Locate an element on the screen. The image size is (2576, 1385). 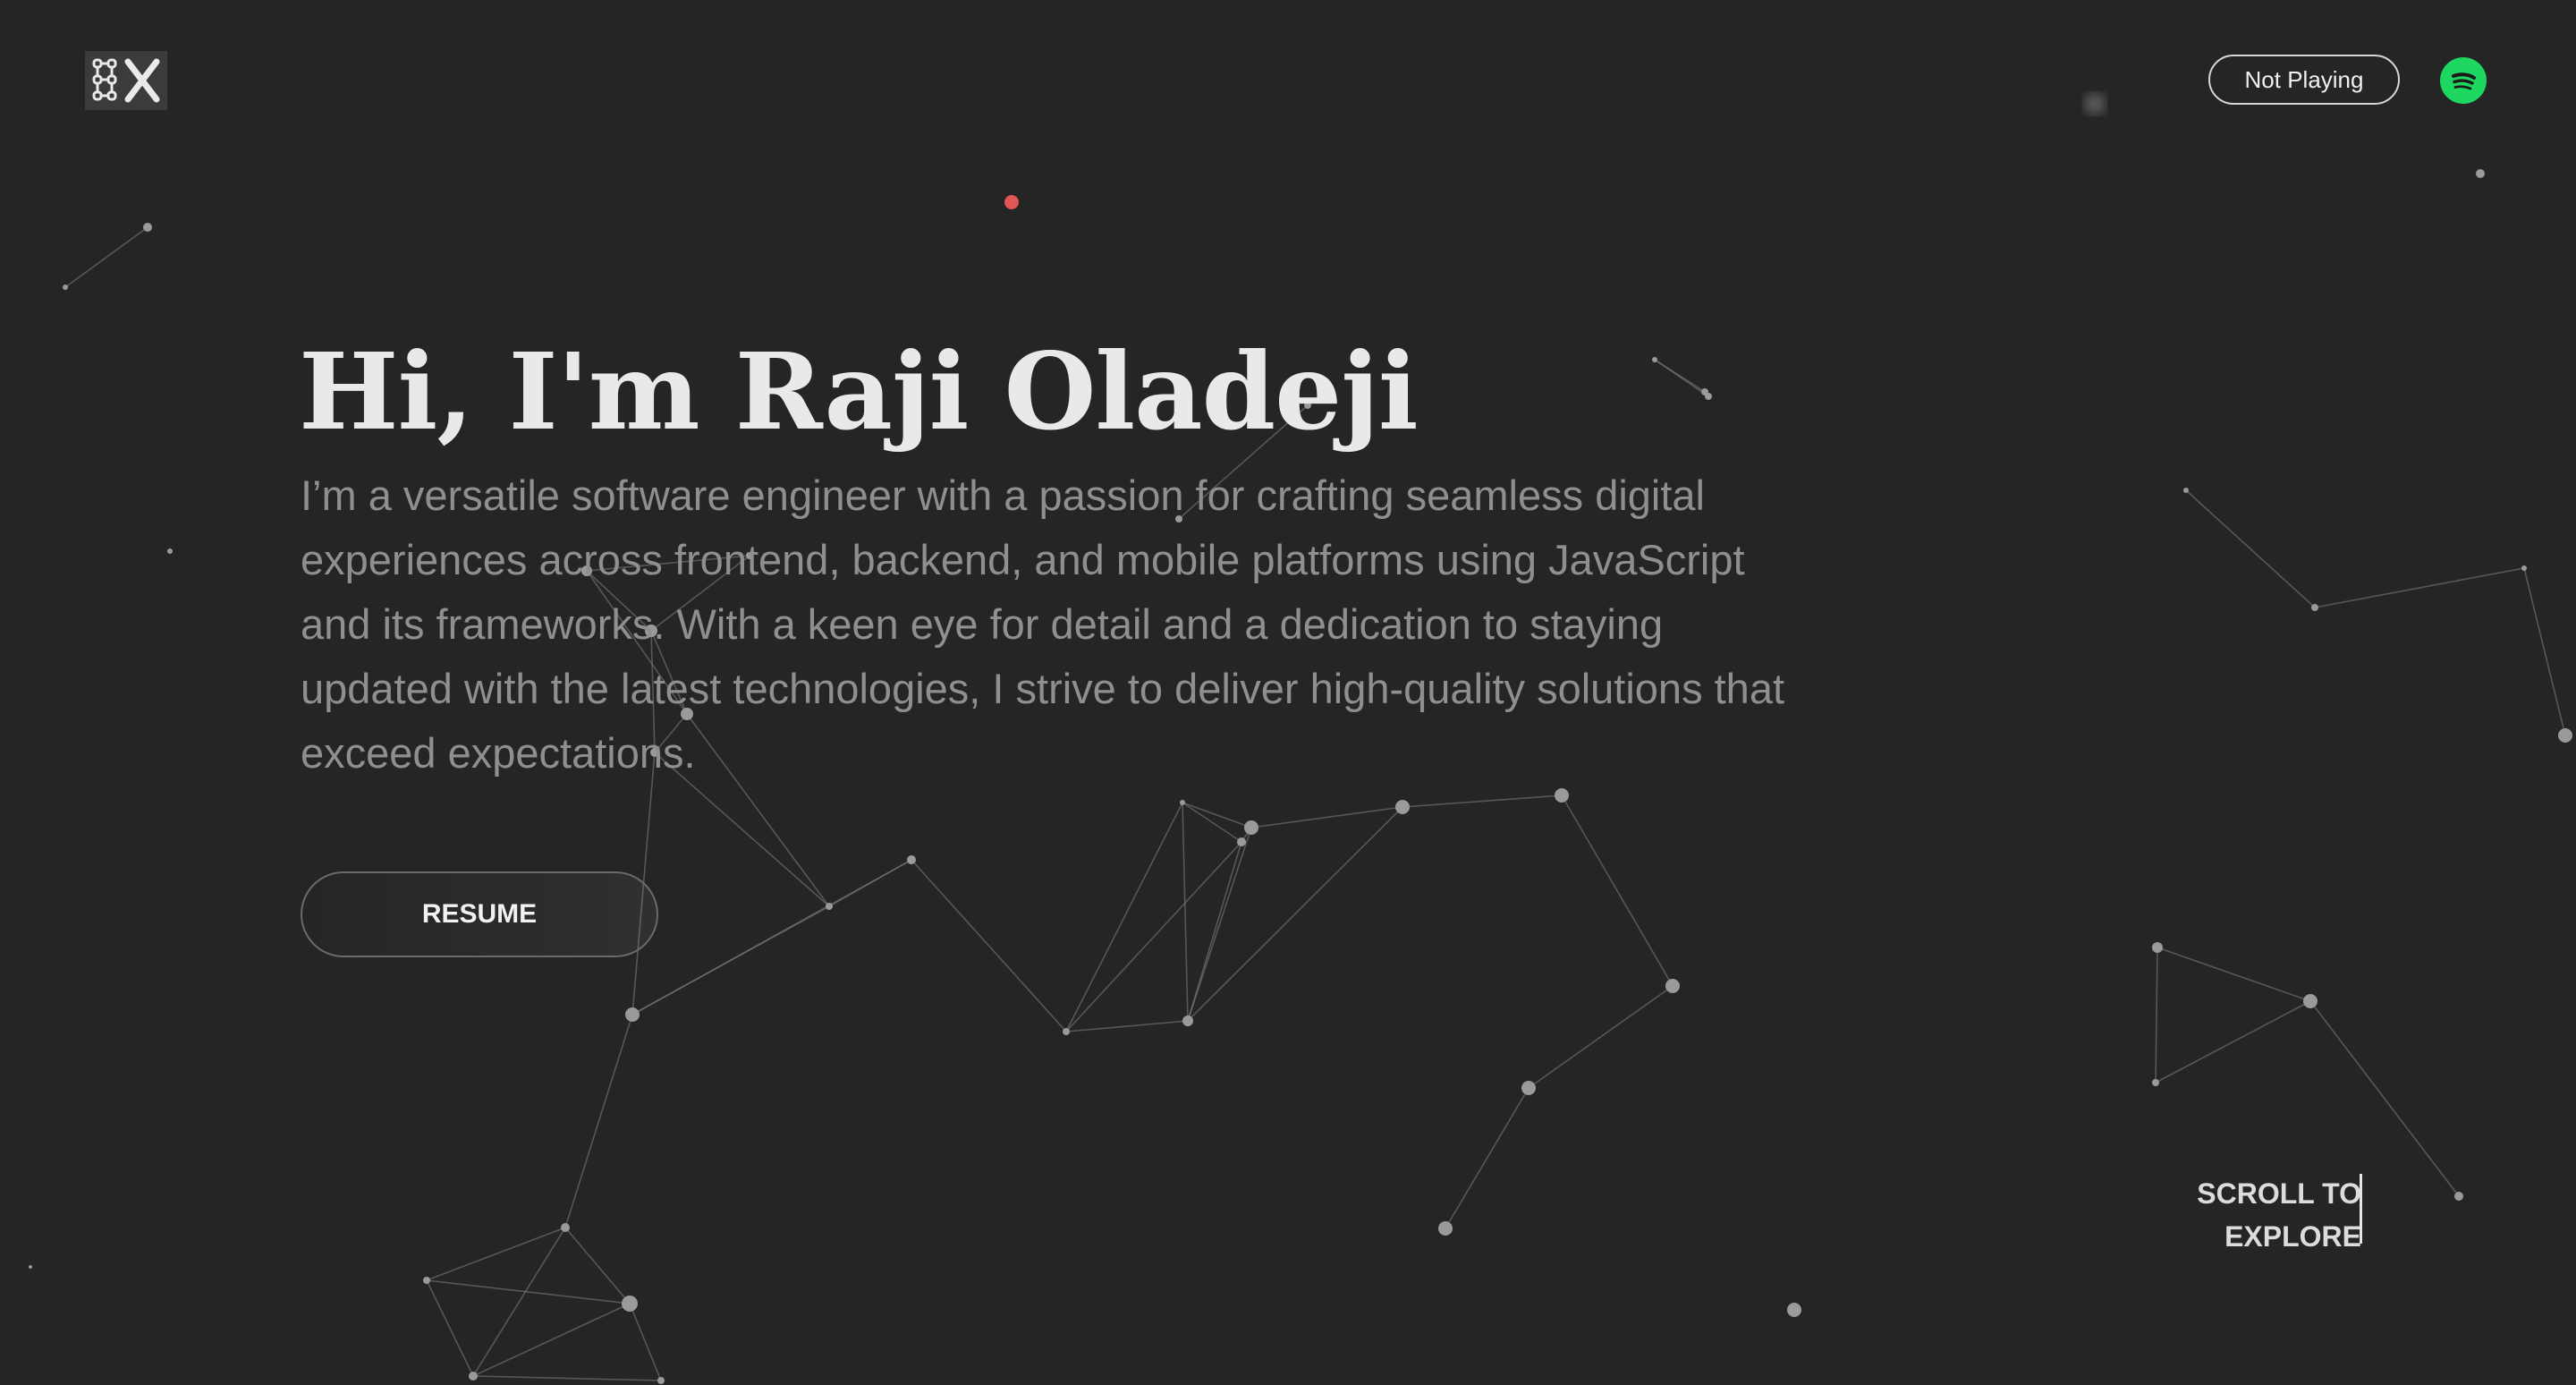
spotify-button is located at coordinates (2463, 80).